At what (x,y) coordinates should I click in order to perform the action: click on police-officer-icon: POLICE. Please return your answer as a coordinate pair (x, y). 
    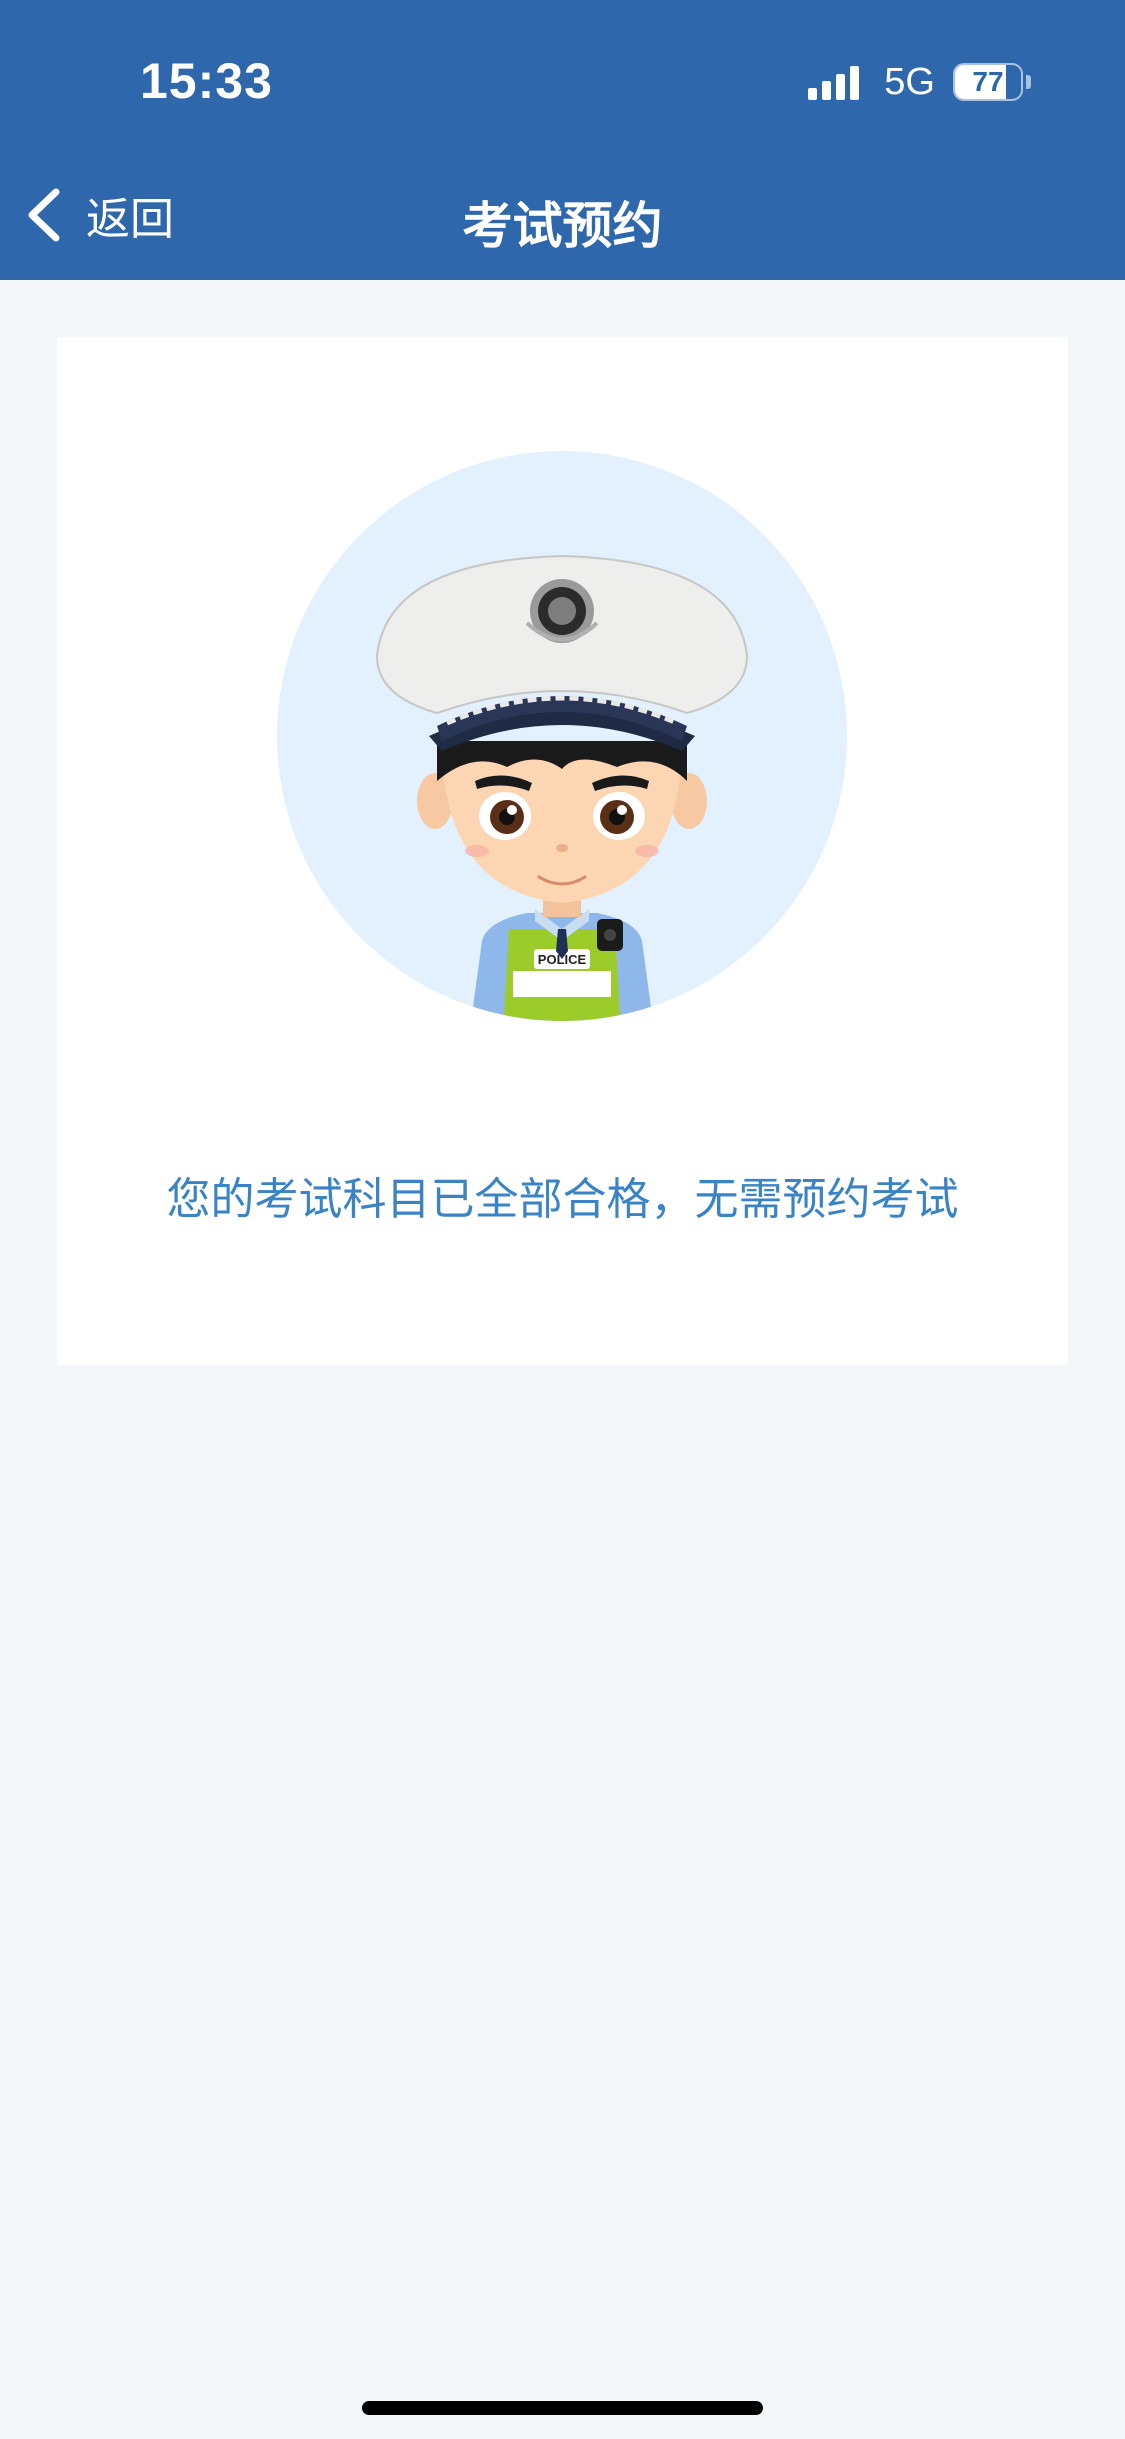
    Looking at the image, I should click on (562, 736).